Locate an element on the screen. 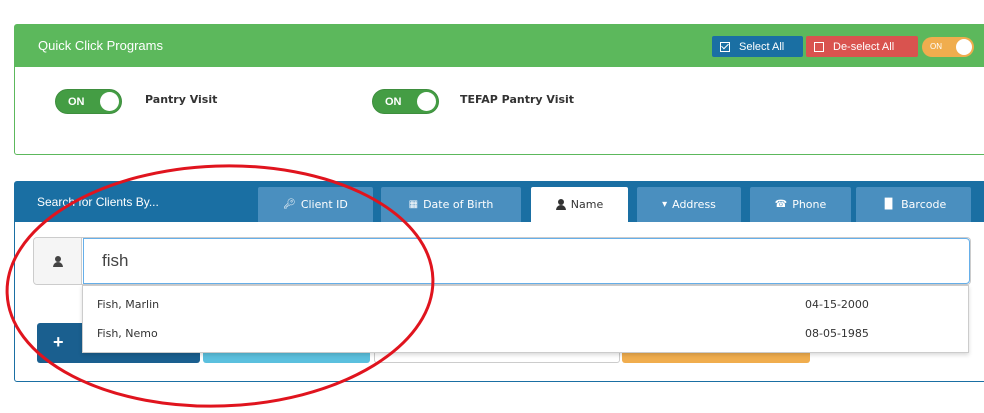 The image size is (984, 413). suggestion-dob: 04-15-2000 is located at coordinates (837, 304).